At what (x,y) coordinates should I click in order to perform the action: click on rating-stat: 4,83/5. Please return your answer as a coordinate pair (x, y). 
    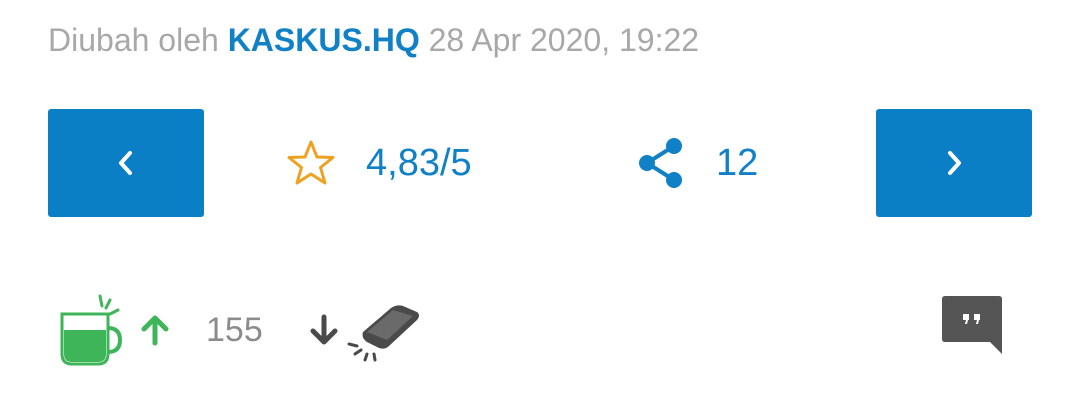
    Looking at the image, I should click on (379, 163).